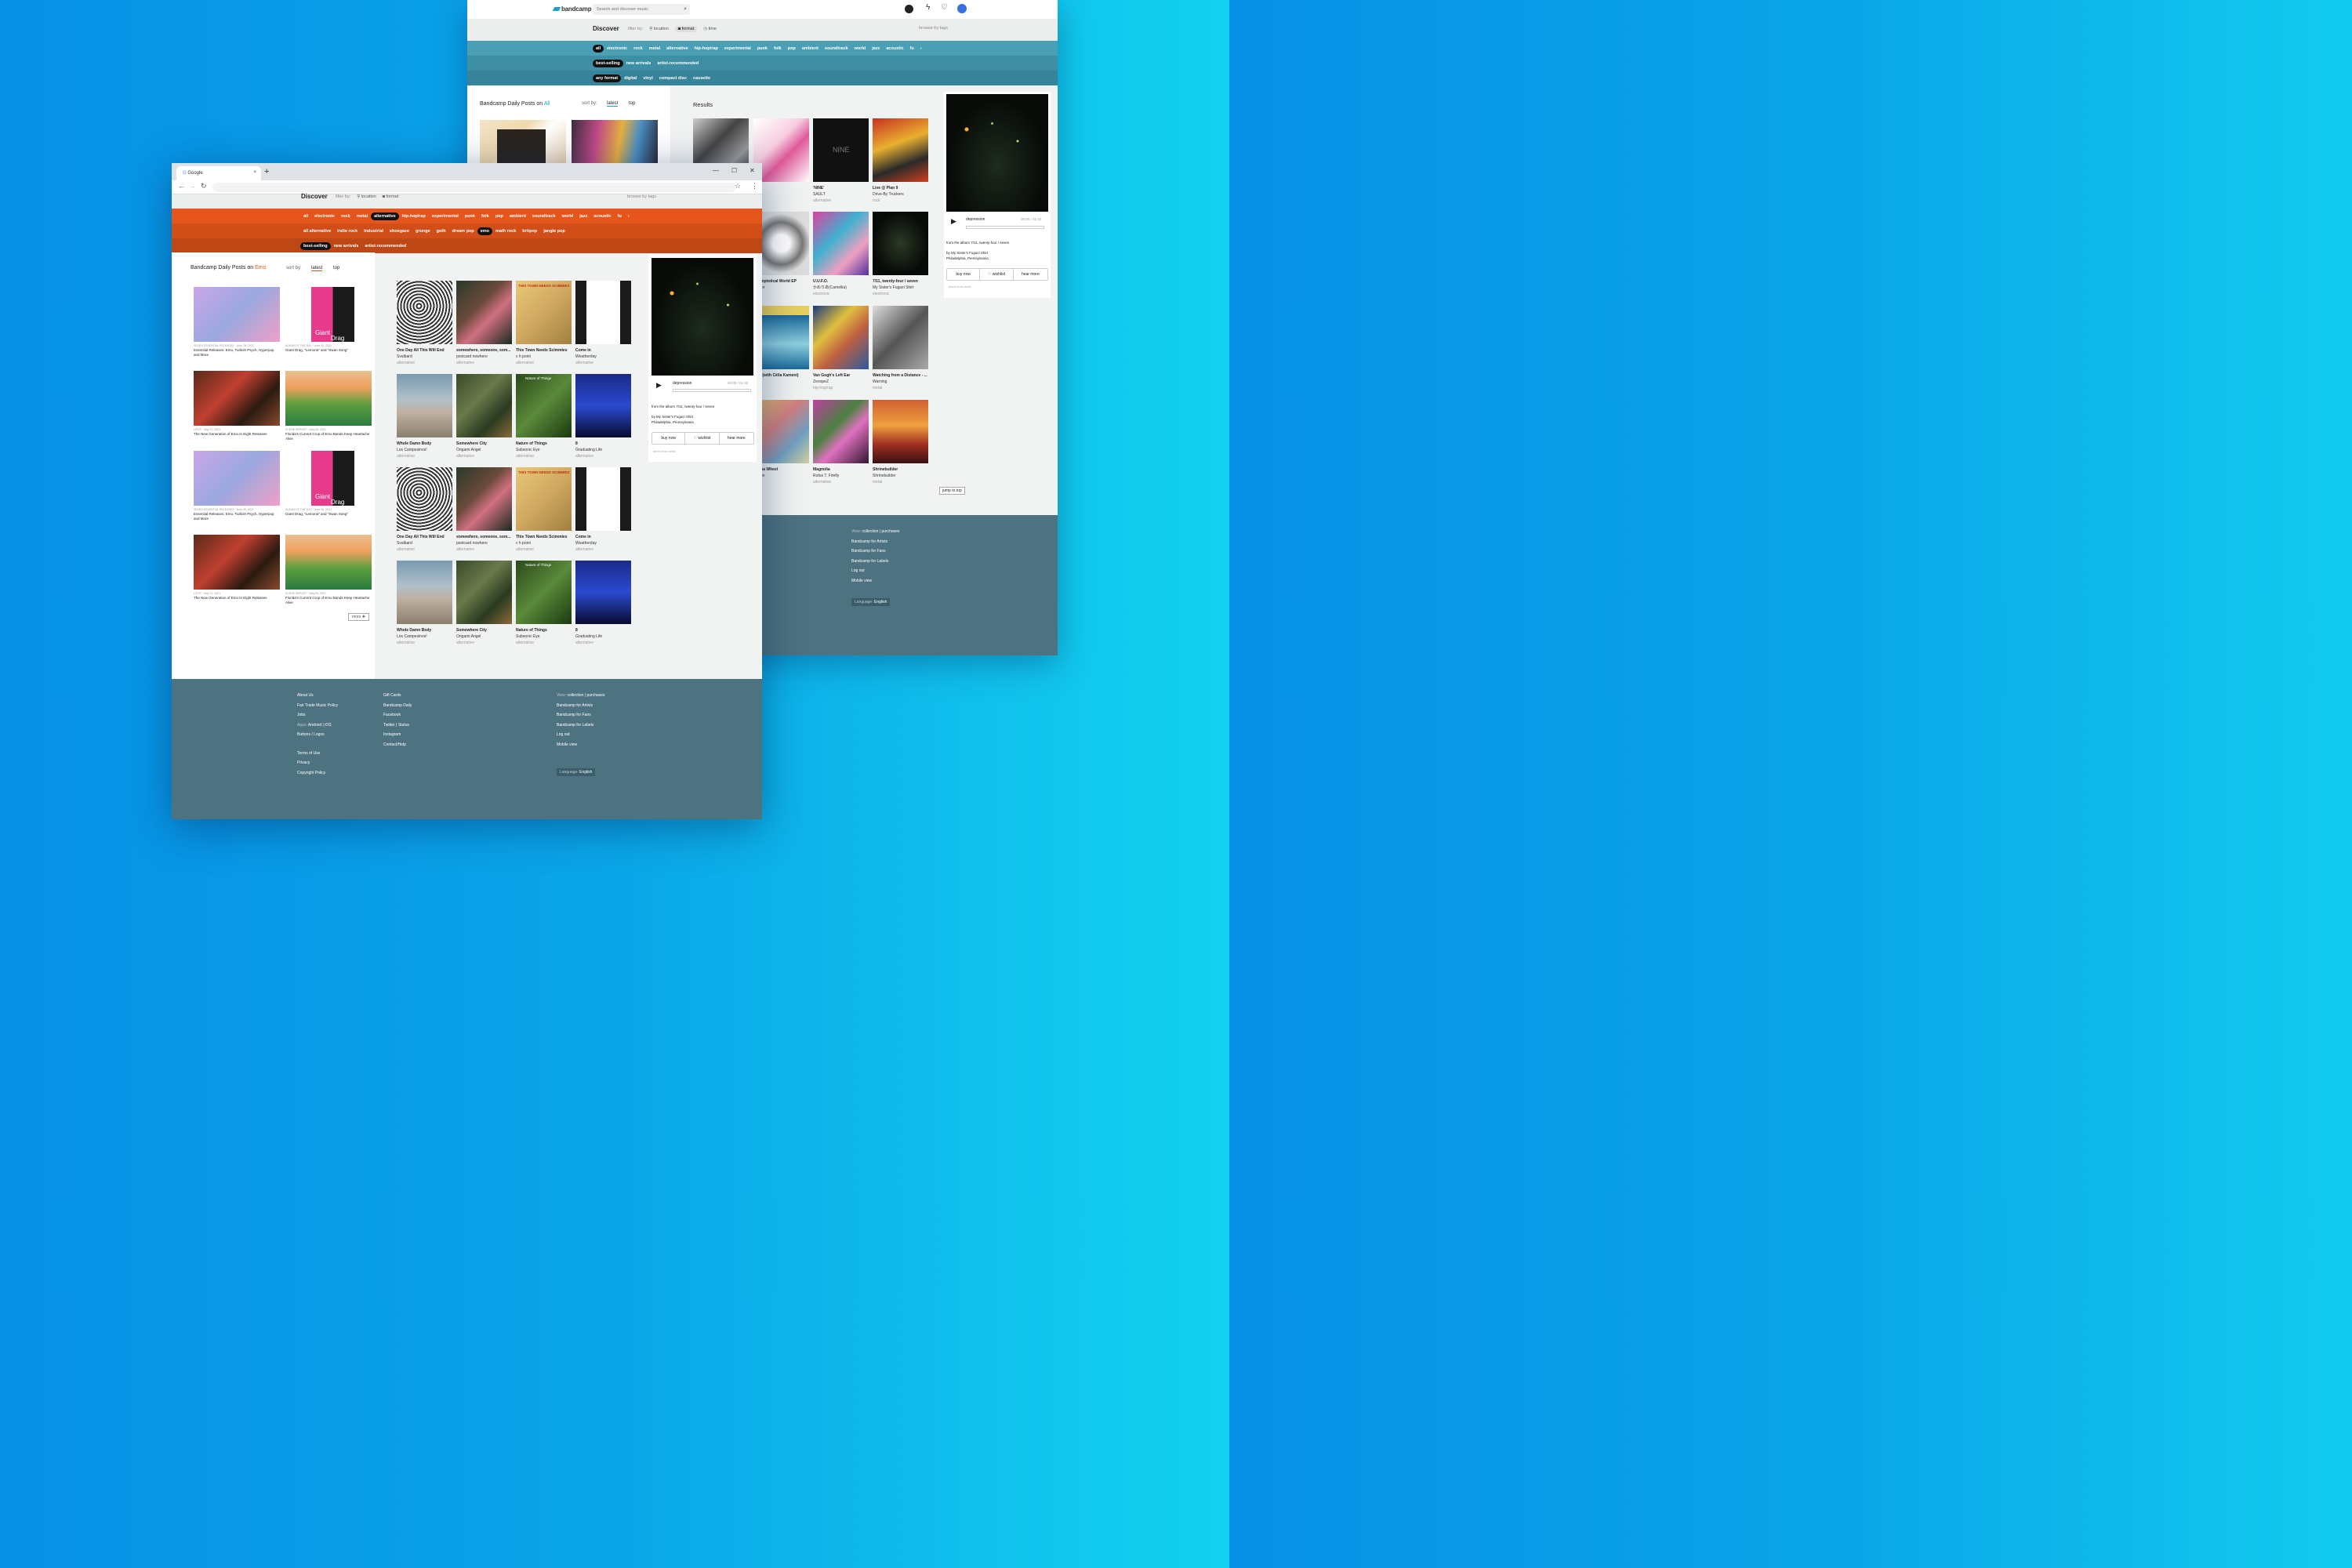 Image resolution: width=2352 pixels, height=1568 pixels. Describe the element at coordinates (841, 475) in the screenshot. I see `result-item: Magnolia Rufus T. Firefly alternative` at that location.